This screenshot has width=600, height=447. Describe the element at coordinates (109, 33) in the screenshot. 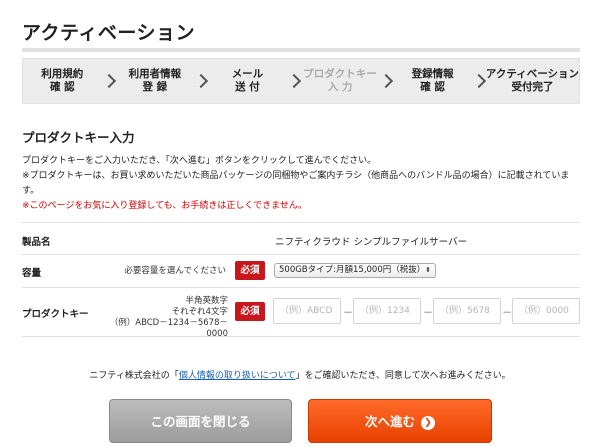

I see `page-title: アクティベーション` at that location.